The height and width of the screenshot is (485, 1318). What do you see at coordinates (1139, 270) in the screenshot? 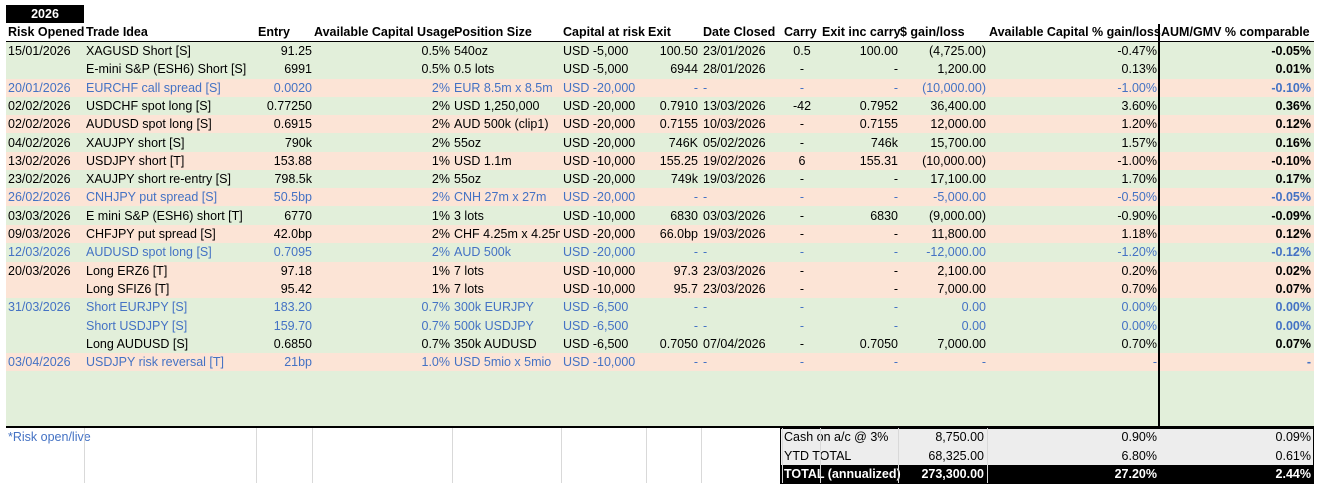
I see `cell-capital-pct: 0.20%` at bounding box center [1139, 270].